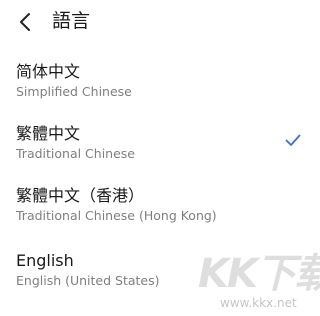  I want to click on watermark: KK下载 www.kkx.net, so click(259, 282).